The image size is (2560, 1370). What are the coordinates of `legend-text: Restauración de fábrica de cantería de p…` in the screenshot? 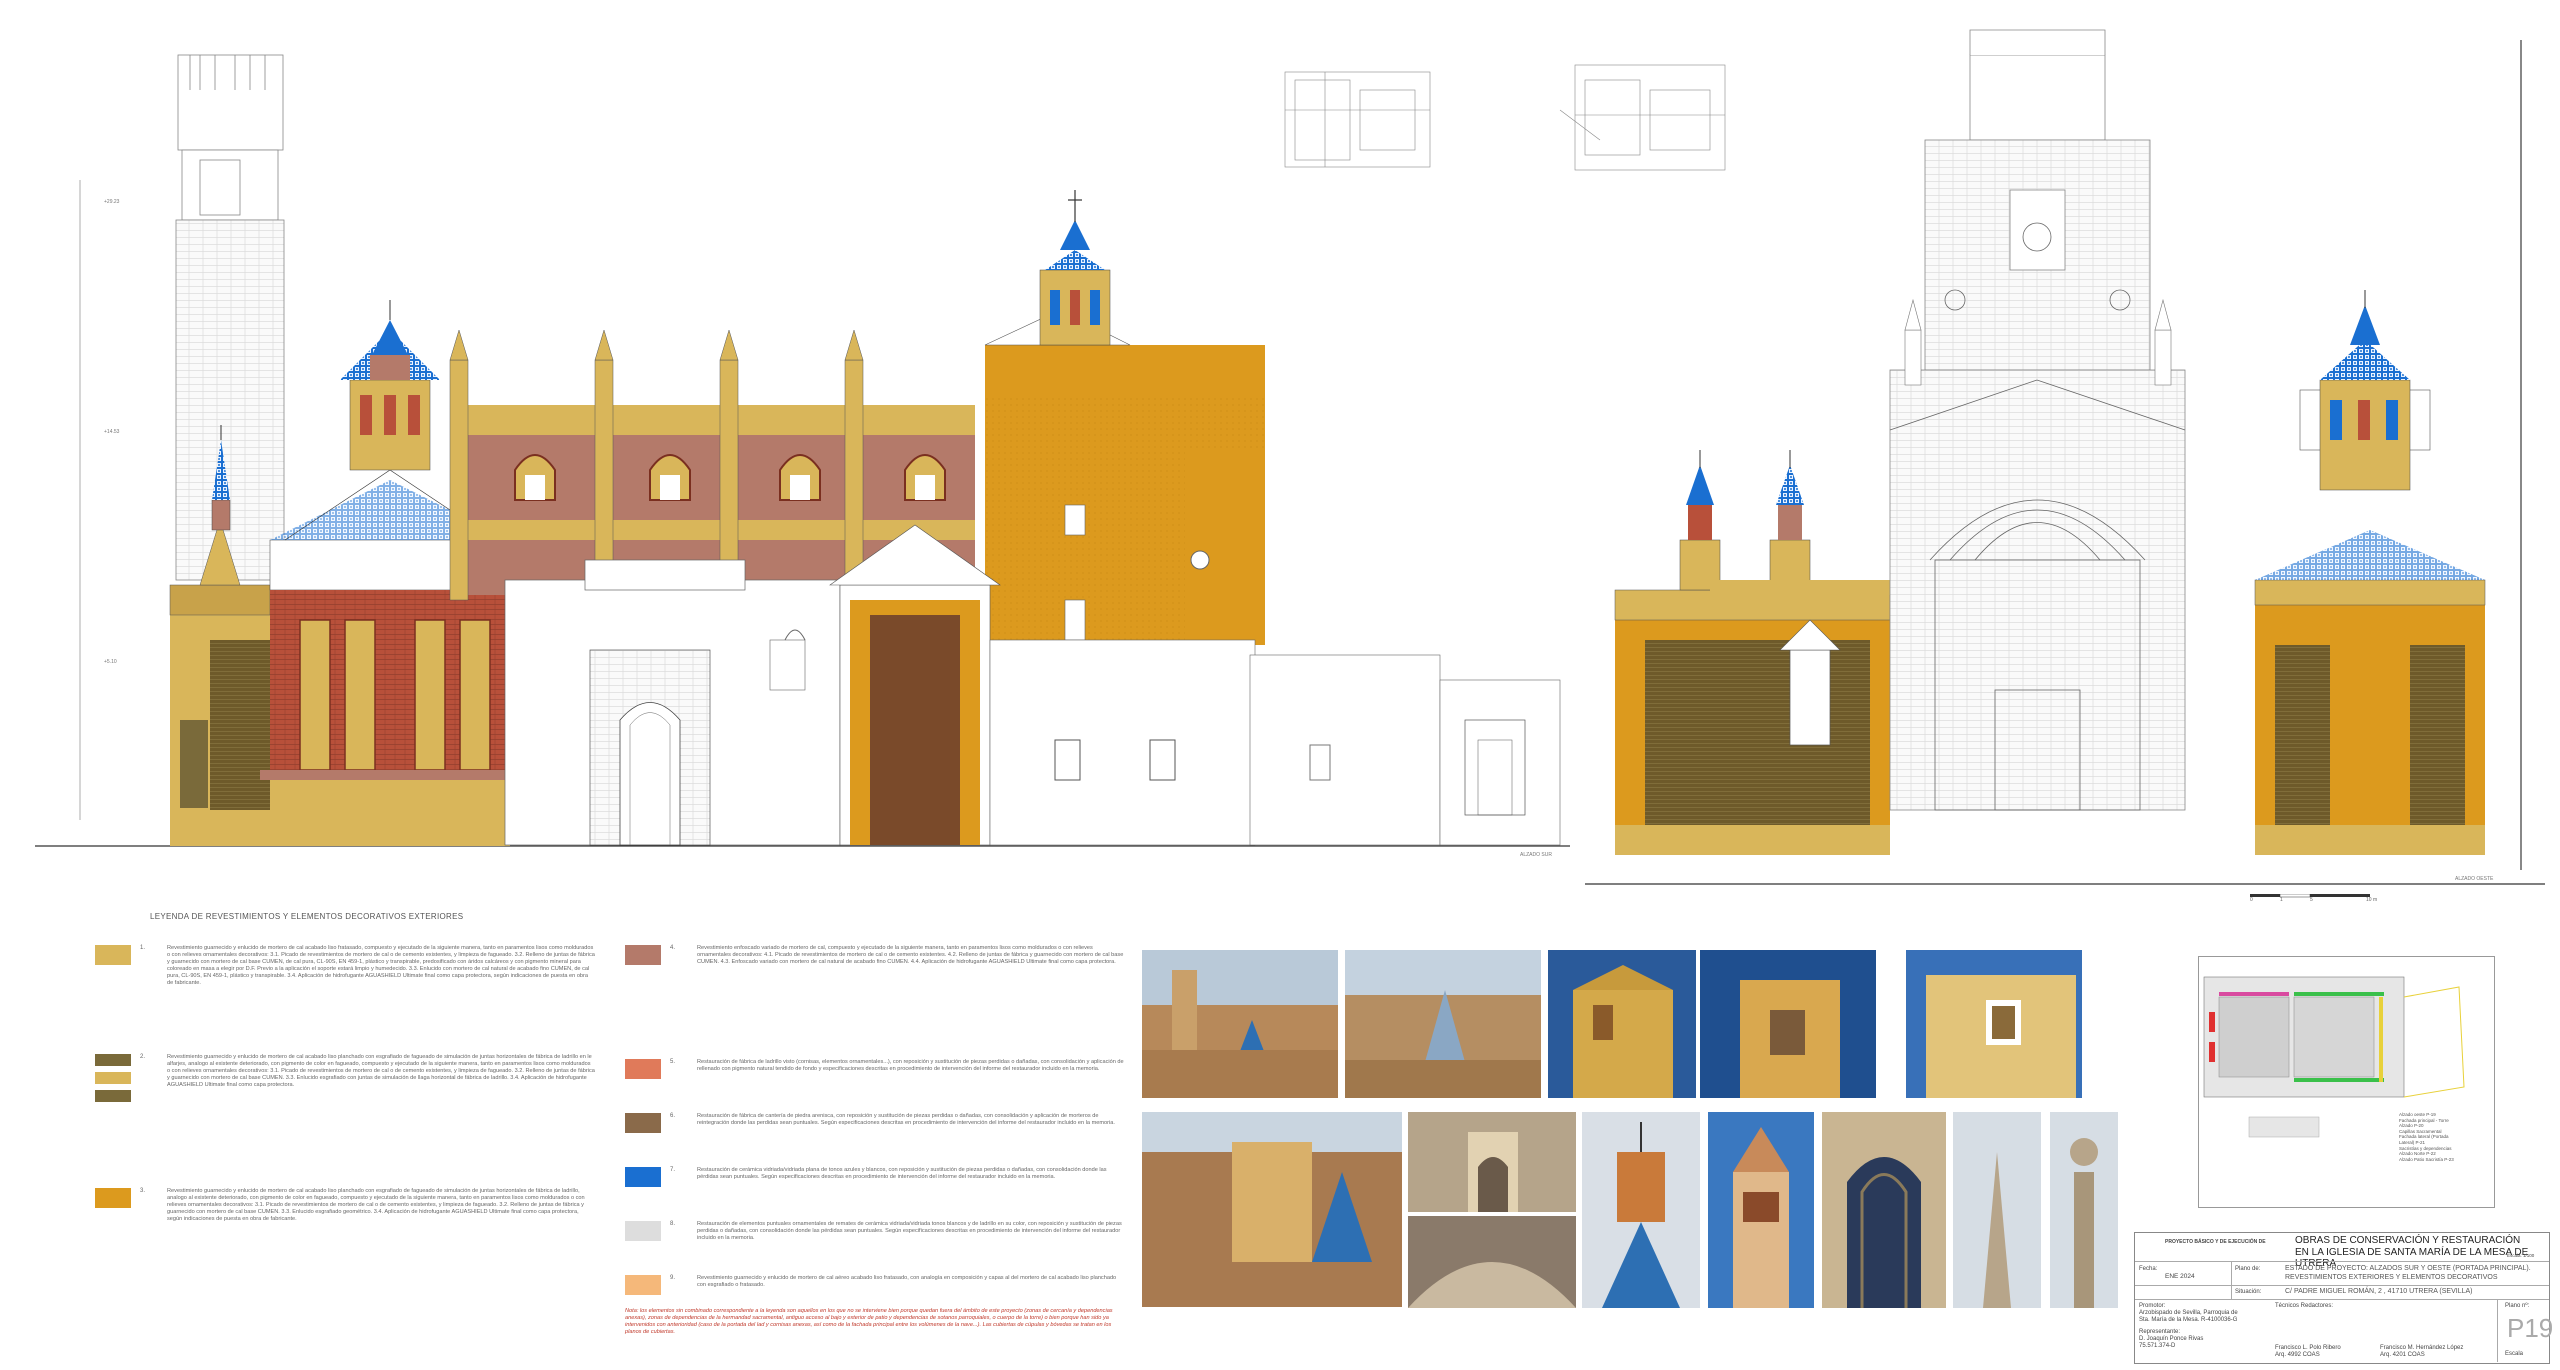 It's located at (906, 1119).